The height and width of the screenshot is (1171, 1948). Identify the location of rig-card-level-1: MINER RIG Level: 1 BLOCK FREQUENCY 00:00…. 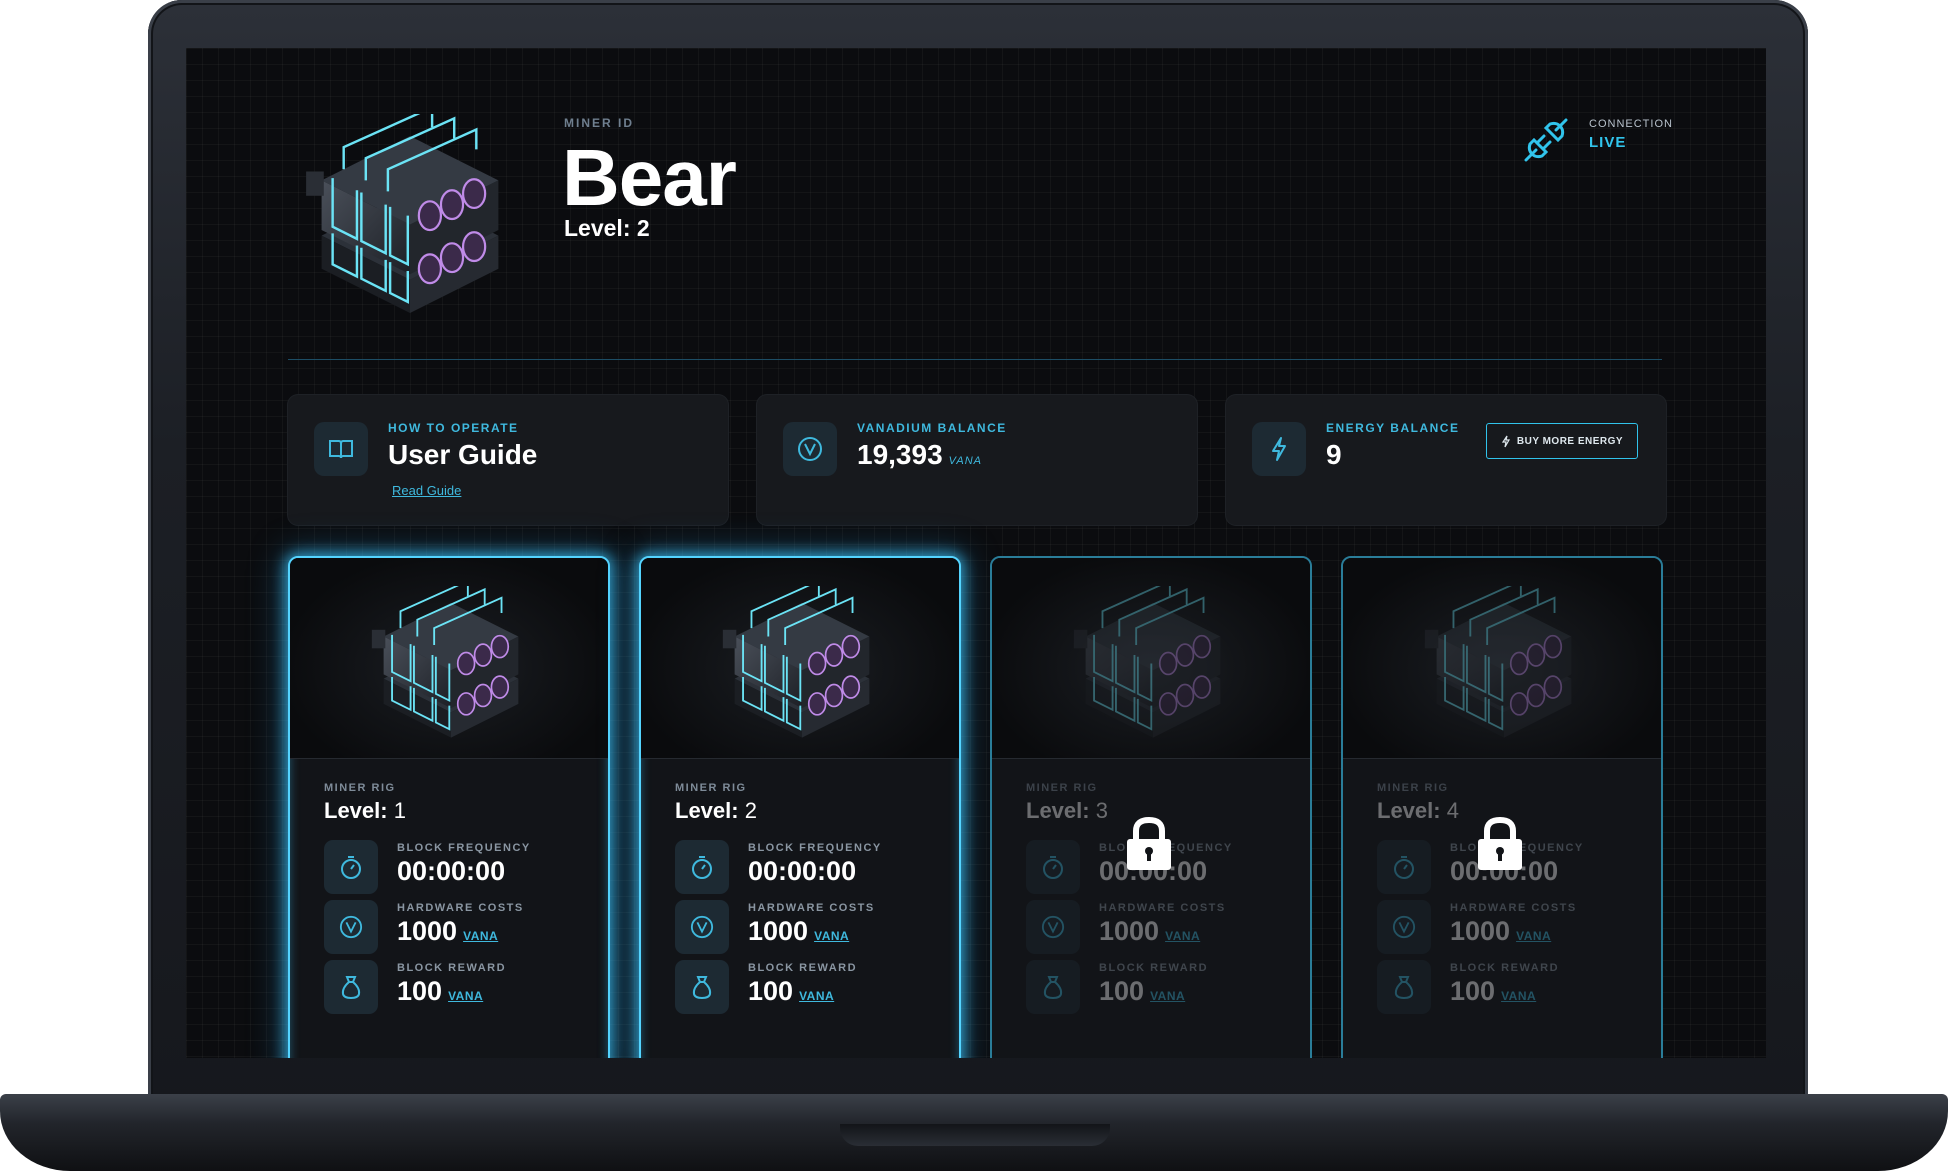
(449, 807).